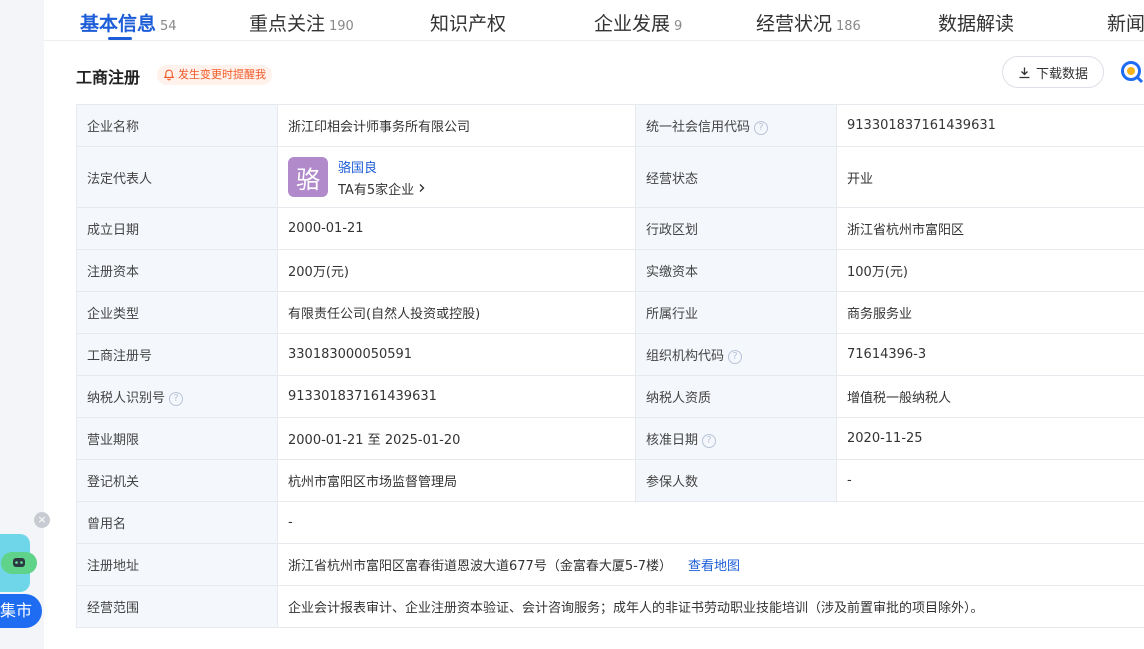 The height and width of the screenshot is (649, 1144). What do you see at coordinates (287, 24) in the screenshot?
I see `tab-label: 重点关注` at bounding box center [287, 24].